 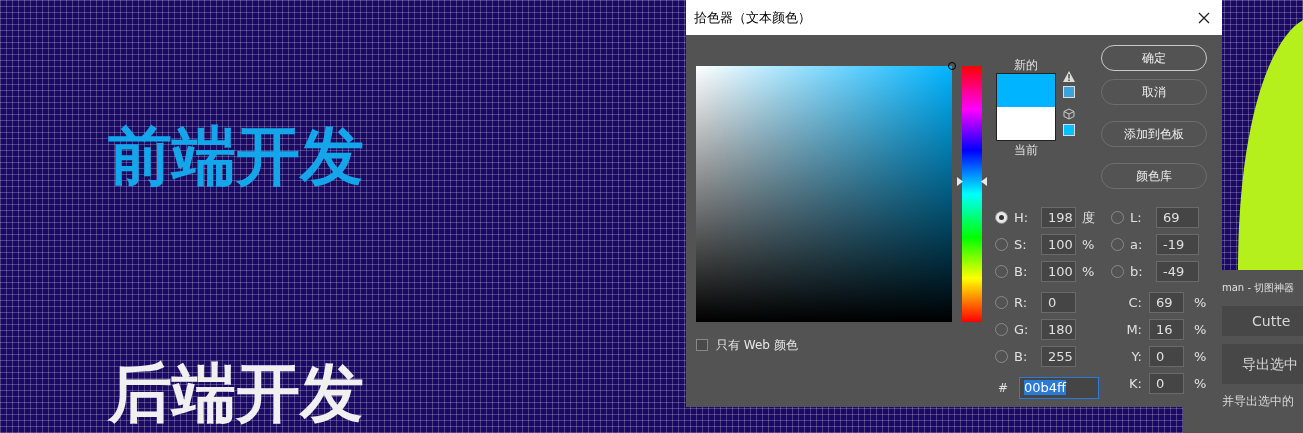 I want to click on panel-title: man - 切图神器, so click(x=1259, y=288).